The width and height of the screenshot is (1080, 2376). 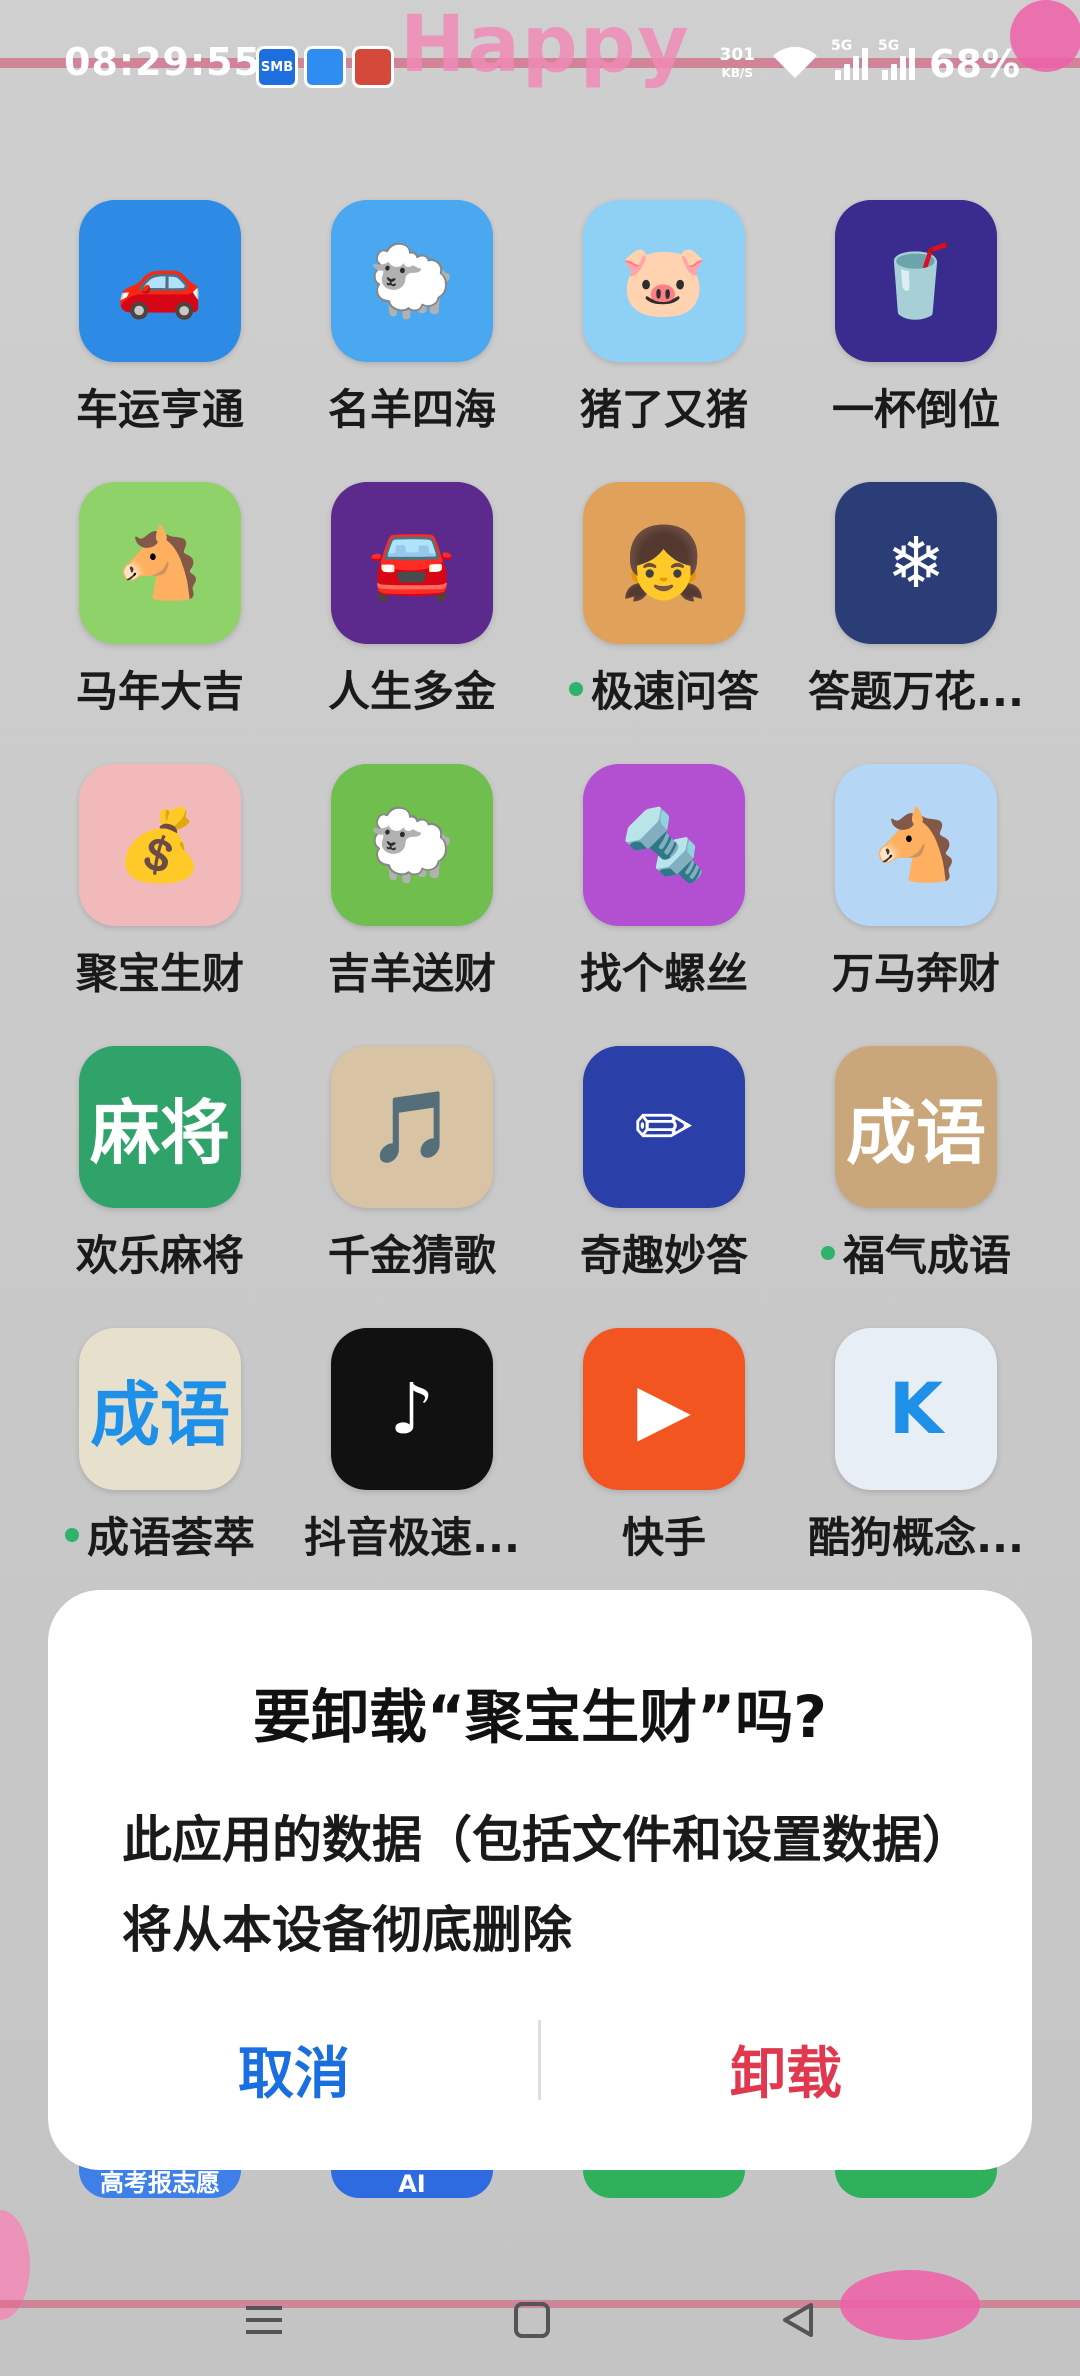 I want to click on app-label: 千金猜歌, so click(x=412, y=1252).